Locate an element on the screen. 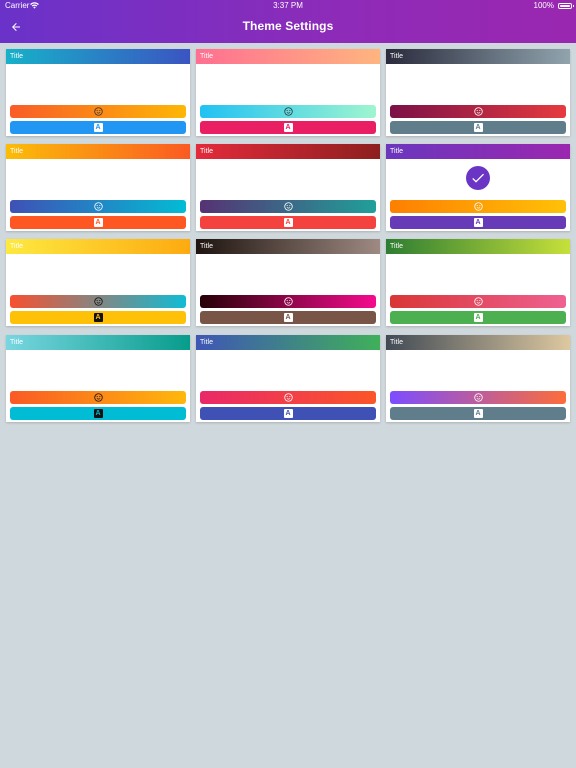 Image resolution: width=576 pixels, height=768 pixels. app-bar: Carrier 3:37 PM 100% Theme Settings is located at coordinates (288, 21).